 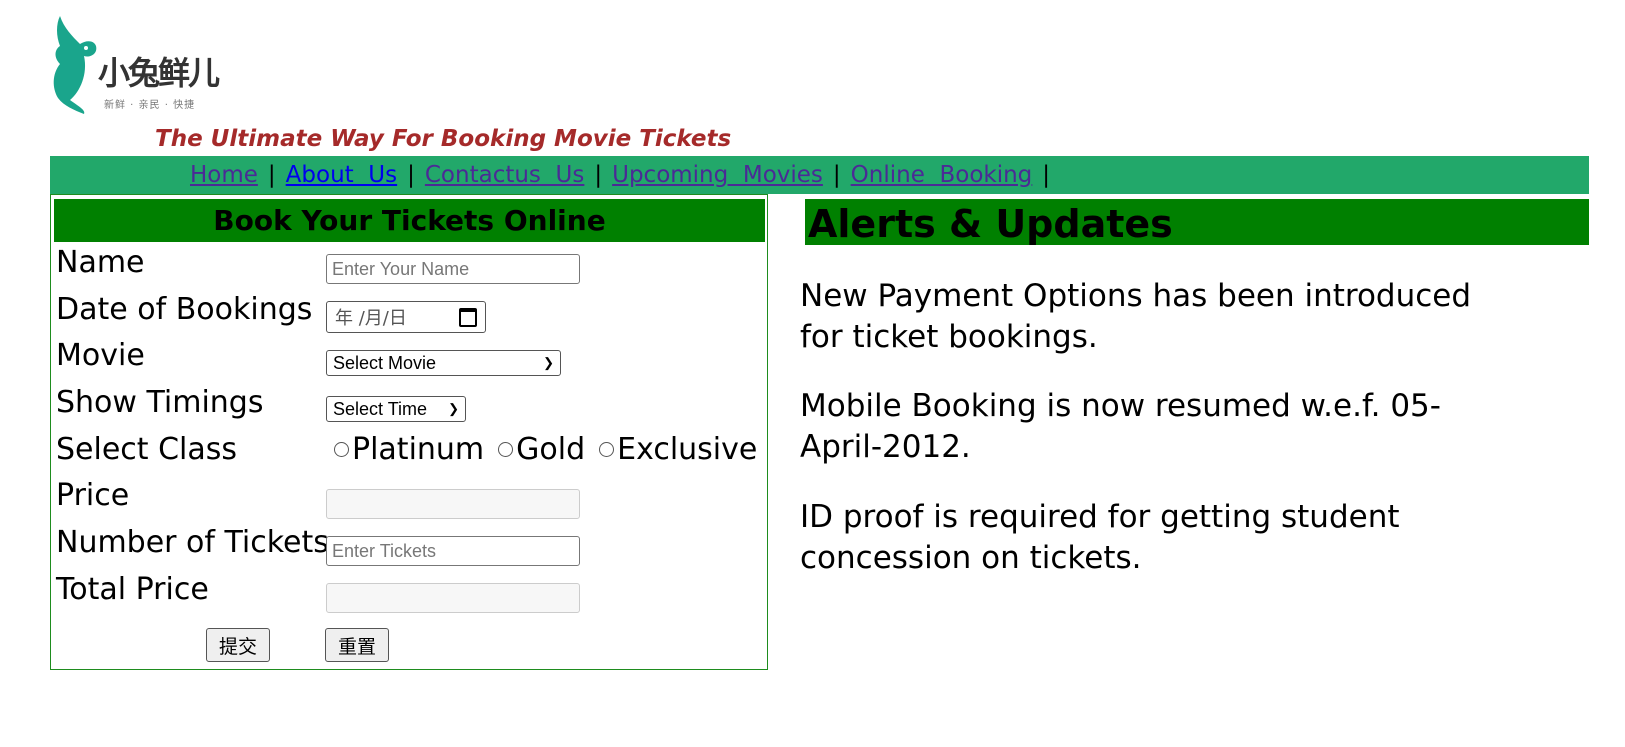 I want to click on nav-link-contact-us: Contactus Us, so click(x=504, y=175).